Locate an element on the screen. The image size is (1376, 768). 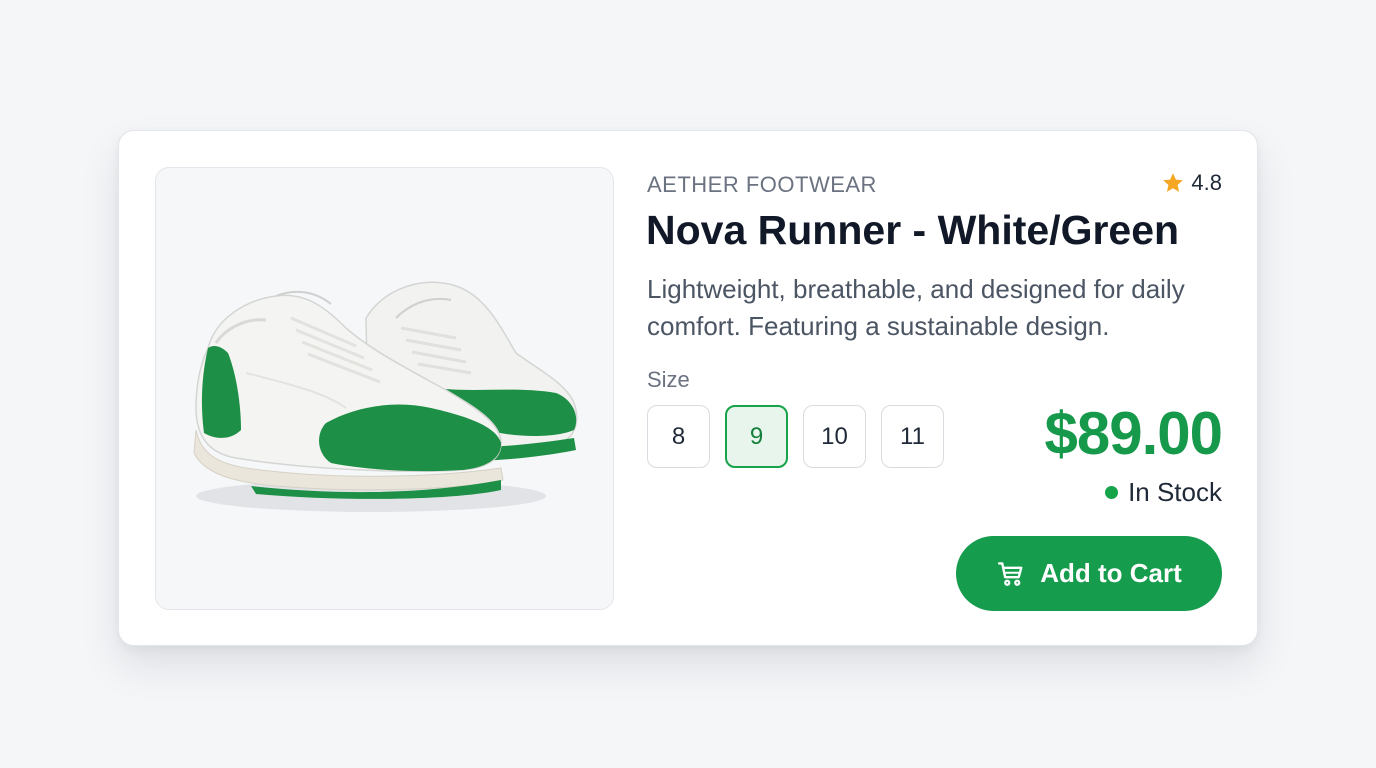
size-label: Size is located at coordinates (668, 379).